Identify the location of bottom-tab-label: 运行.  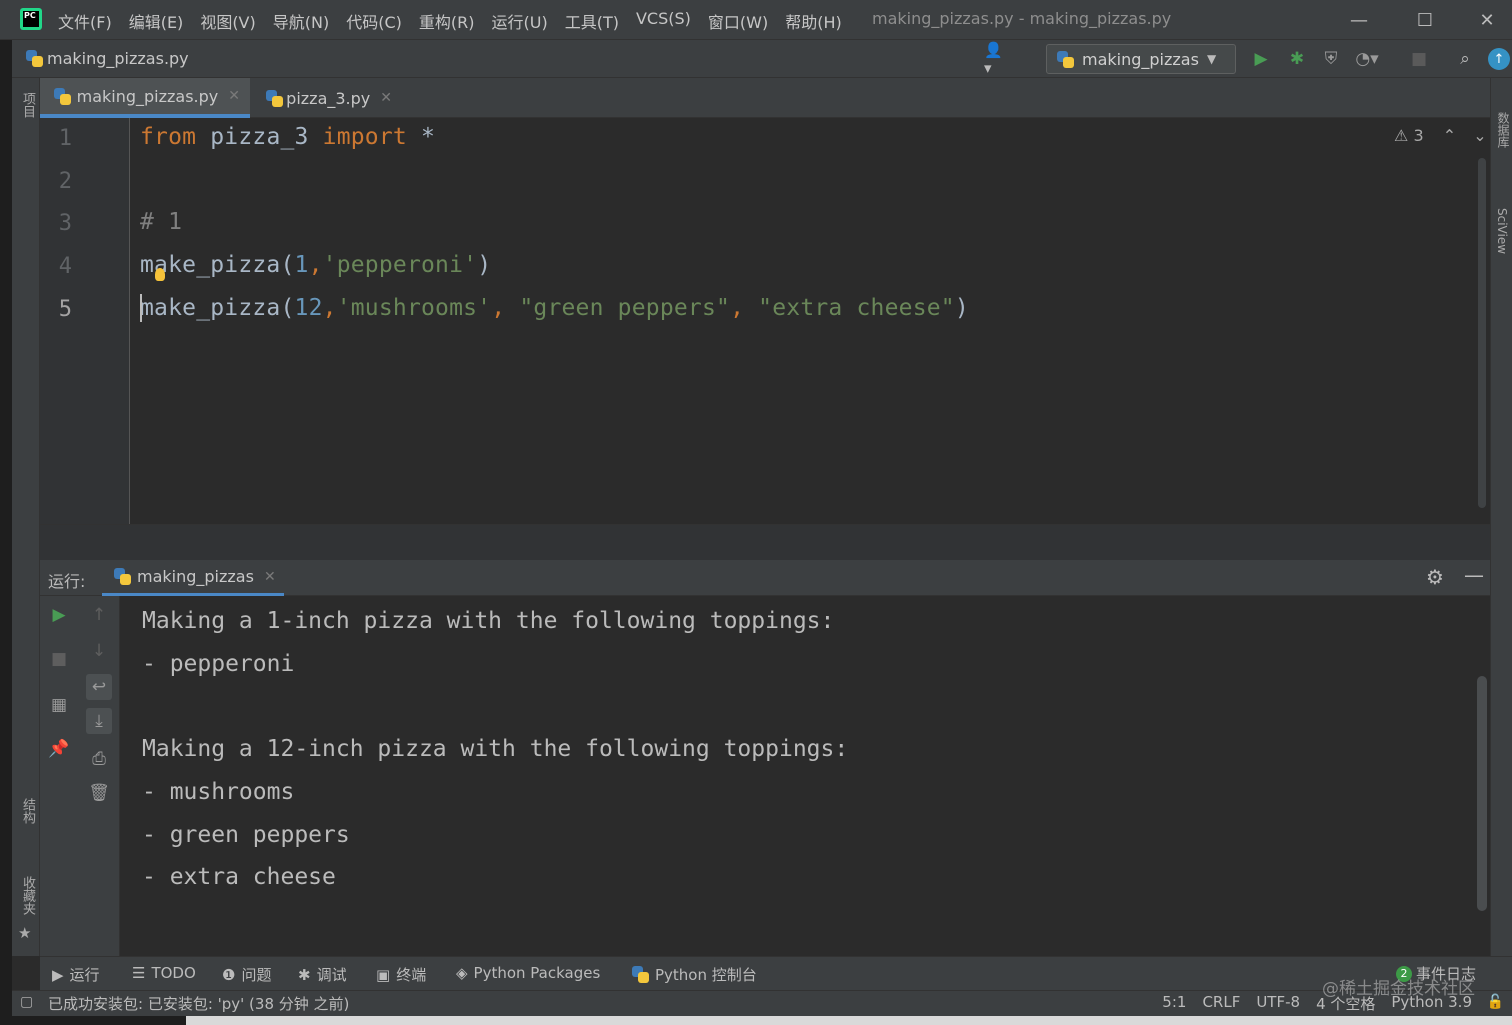
(84, 975).